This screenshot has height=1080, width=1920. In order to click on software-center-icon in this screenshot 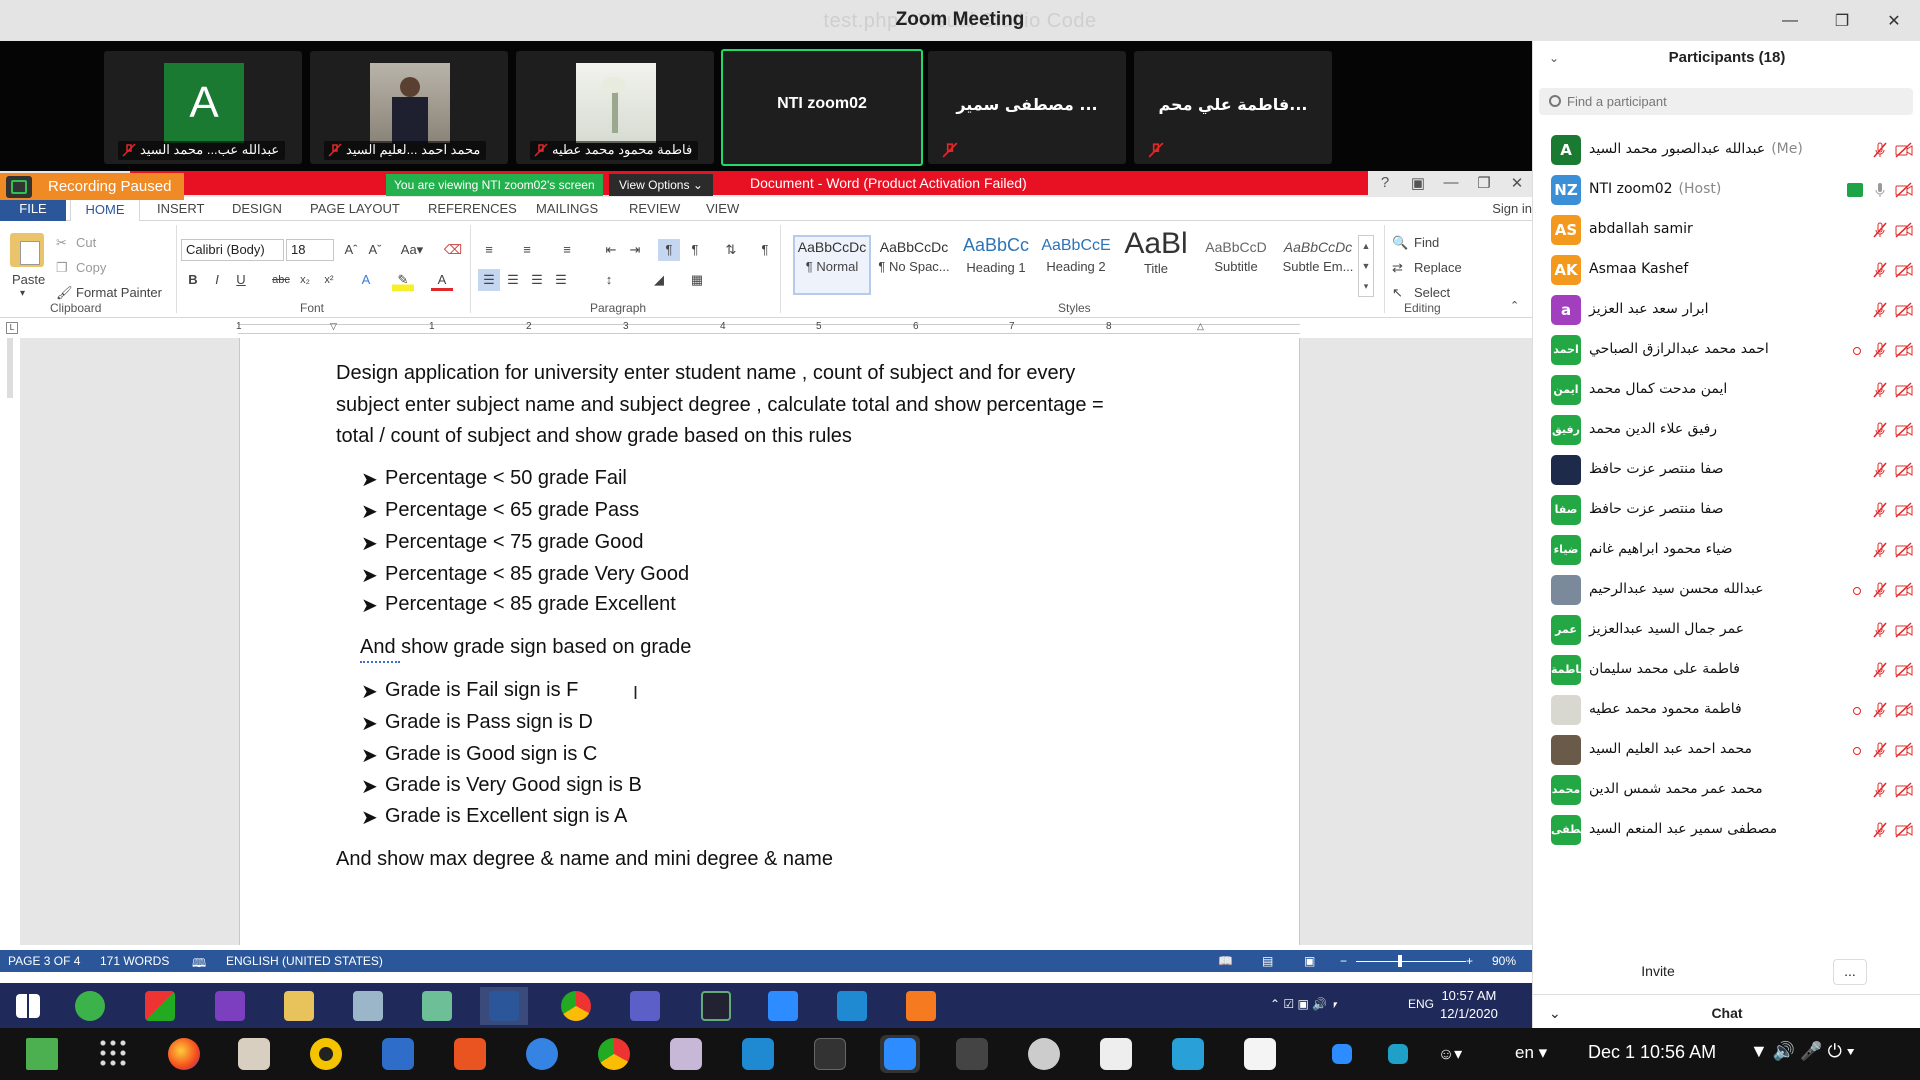, I will do `click(470, 1054)`.